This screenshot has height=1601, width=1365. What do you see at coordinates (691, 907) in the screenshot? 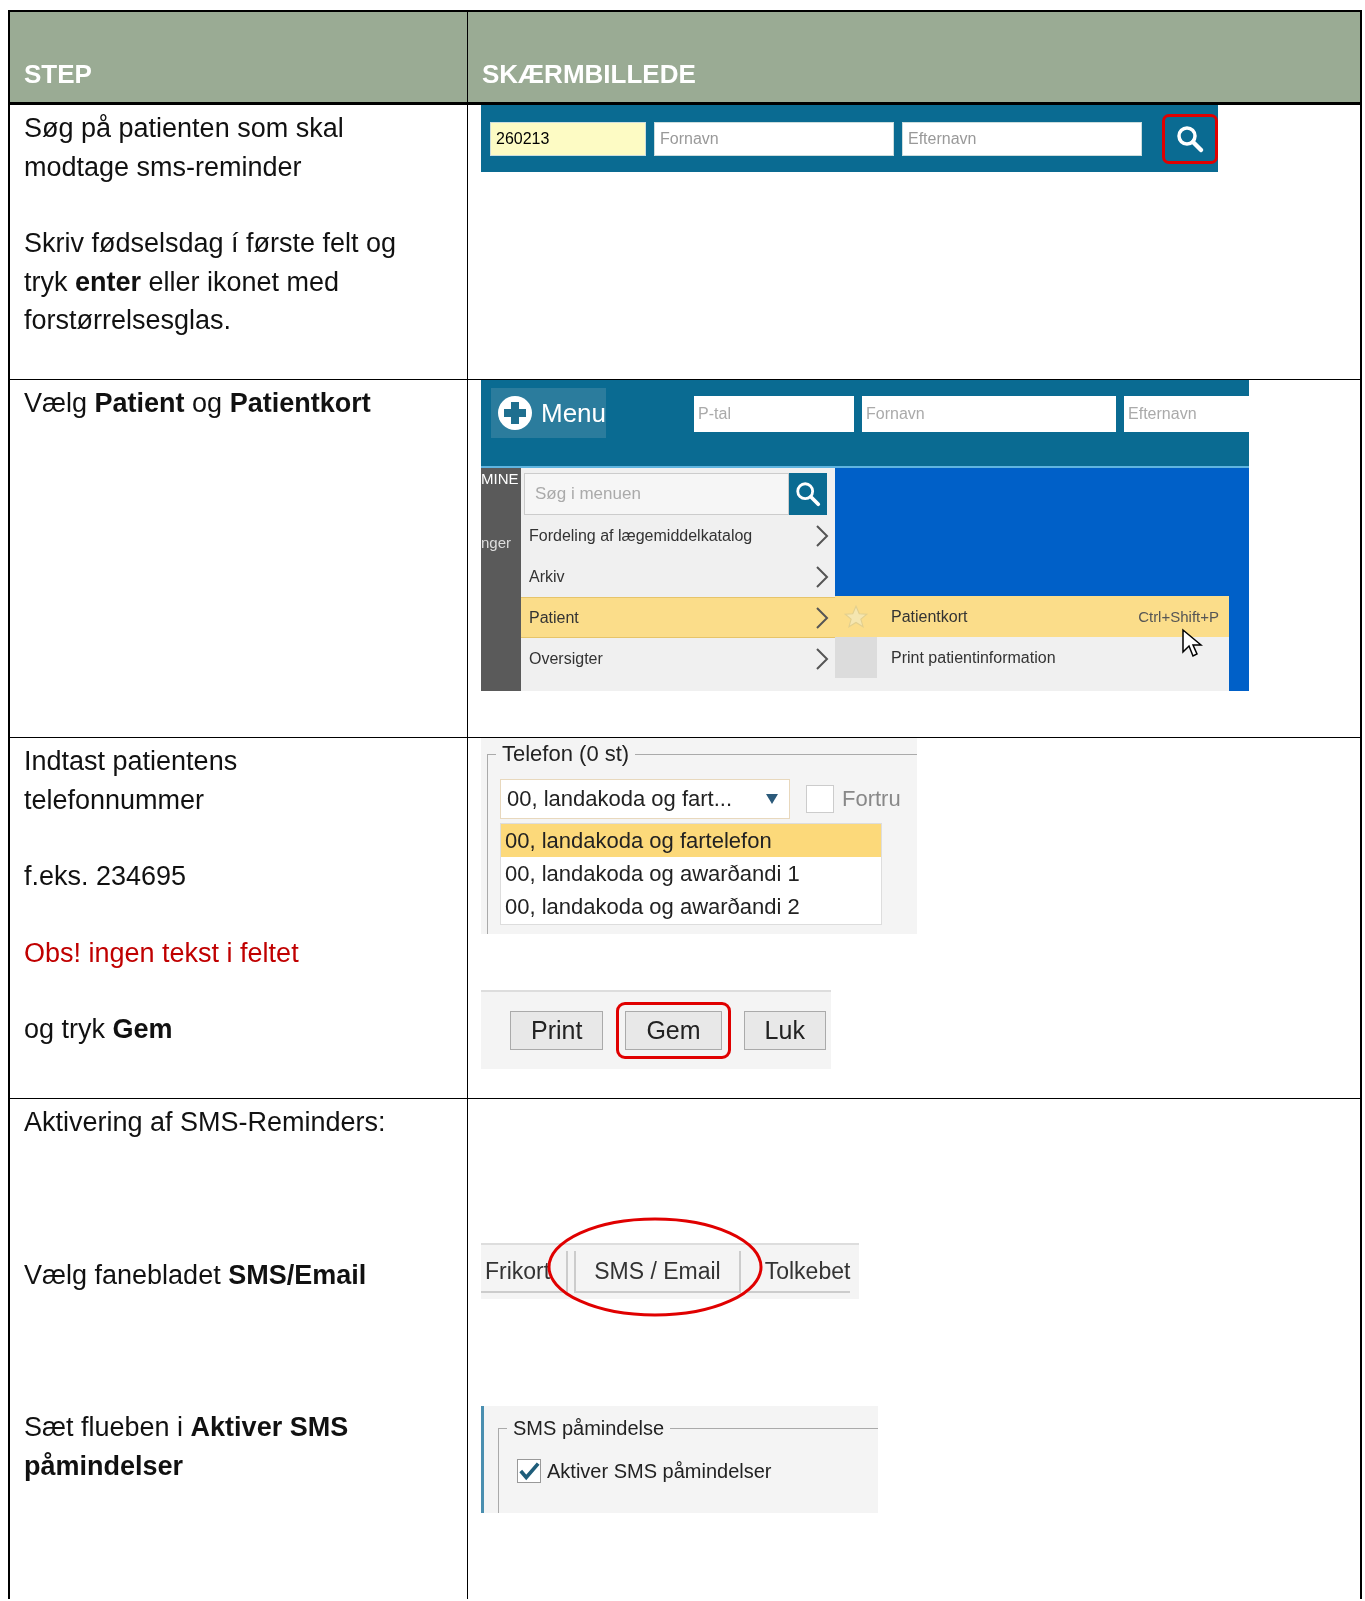
I see `dropdown-option: 00, landakoda og awarðandi 2` at bounding box center [691, 907].